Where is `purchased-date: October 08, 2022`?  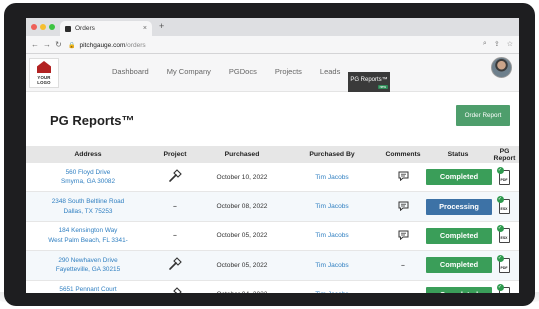
purchased-date: October 08, 2022 is located at coordinates (242, 207).